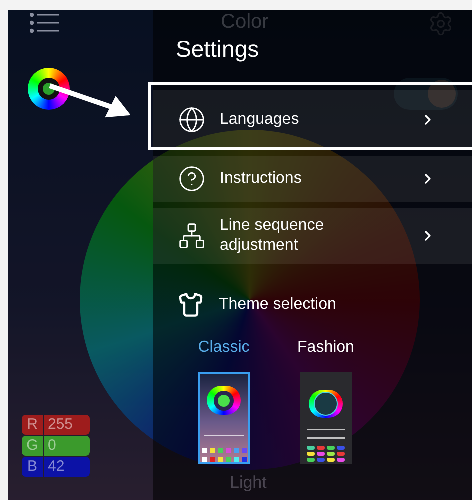  What do you see at coordinates (32, 425) in the screenshot?
I see `channel-label: R` at bounding box center [32, 425].